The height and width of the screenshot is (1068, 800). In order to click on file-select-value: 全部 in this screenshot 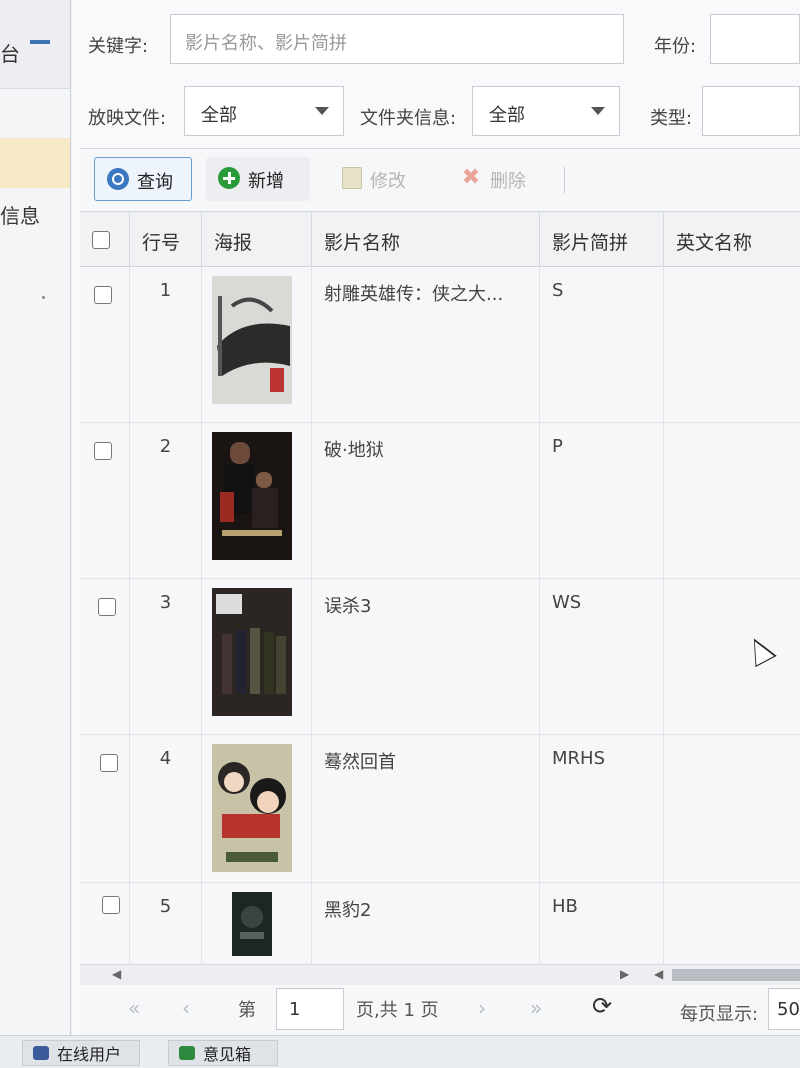, I will do `click(219, 115)`.